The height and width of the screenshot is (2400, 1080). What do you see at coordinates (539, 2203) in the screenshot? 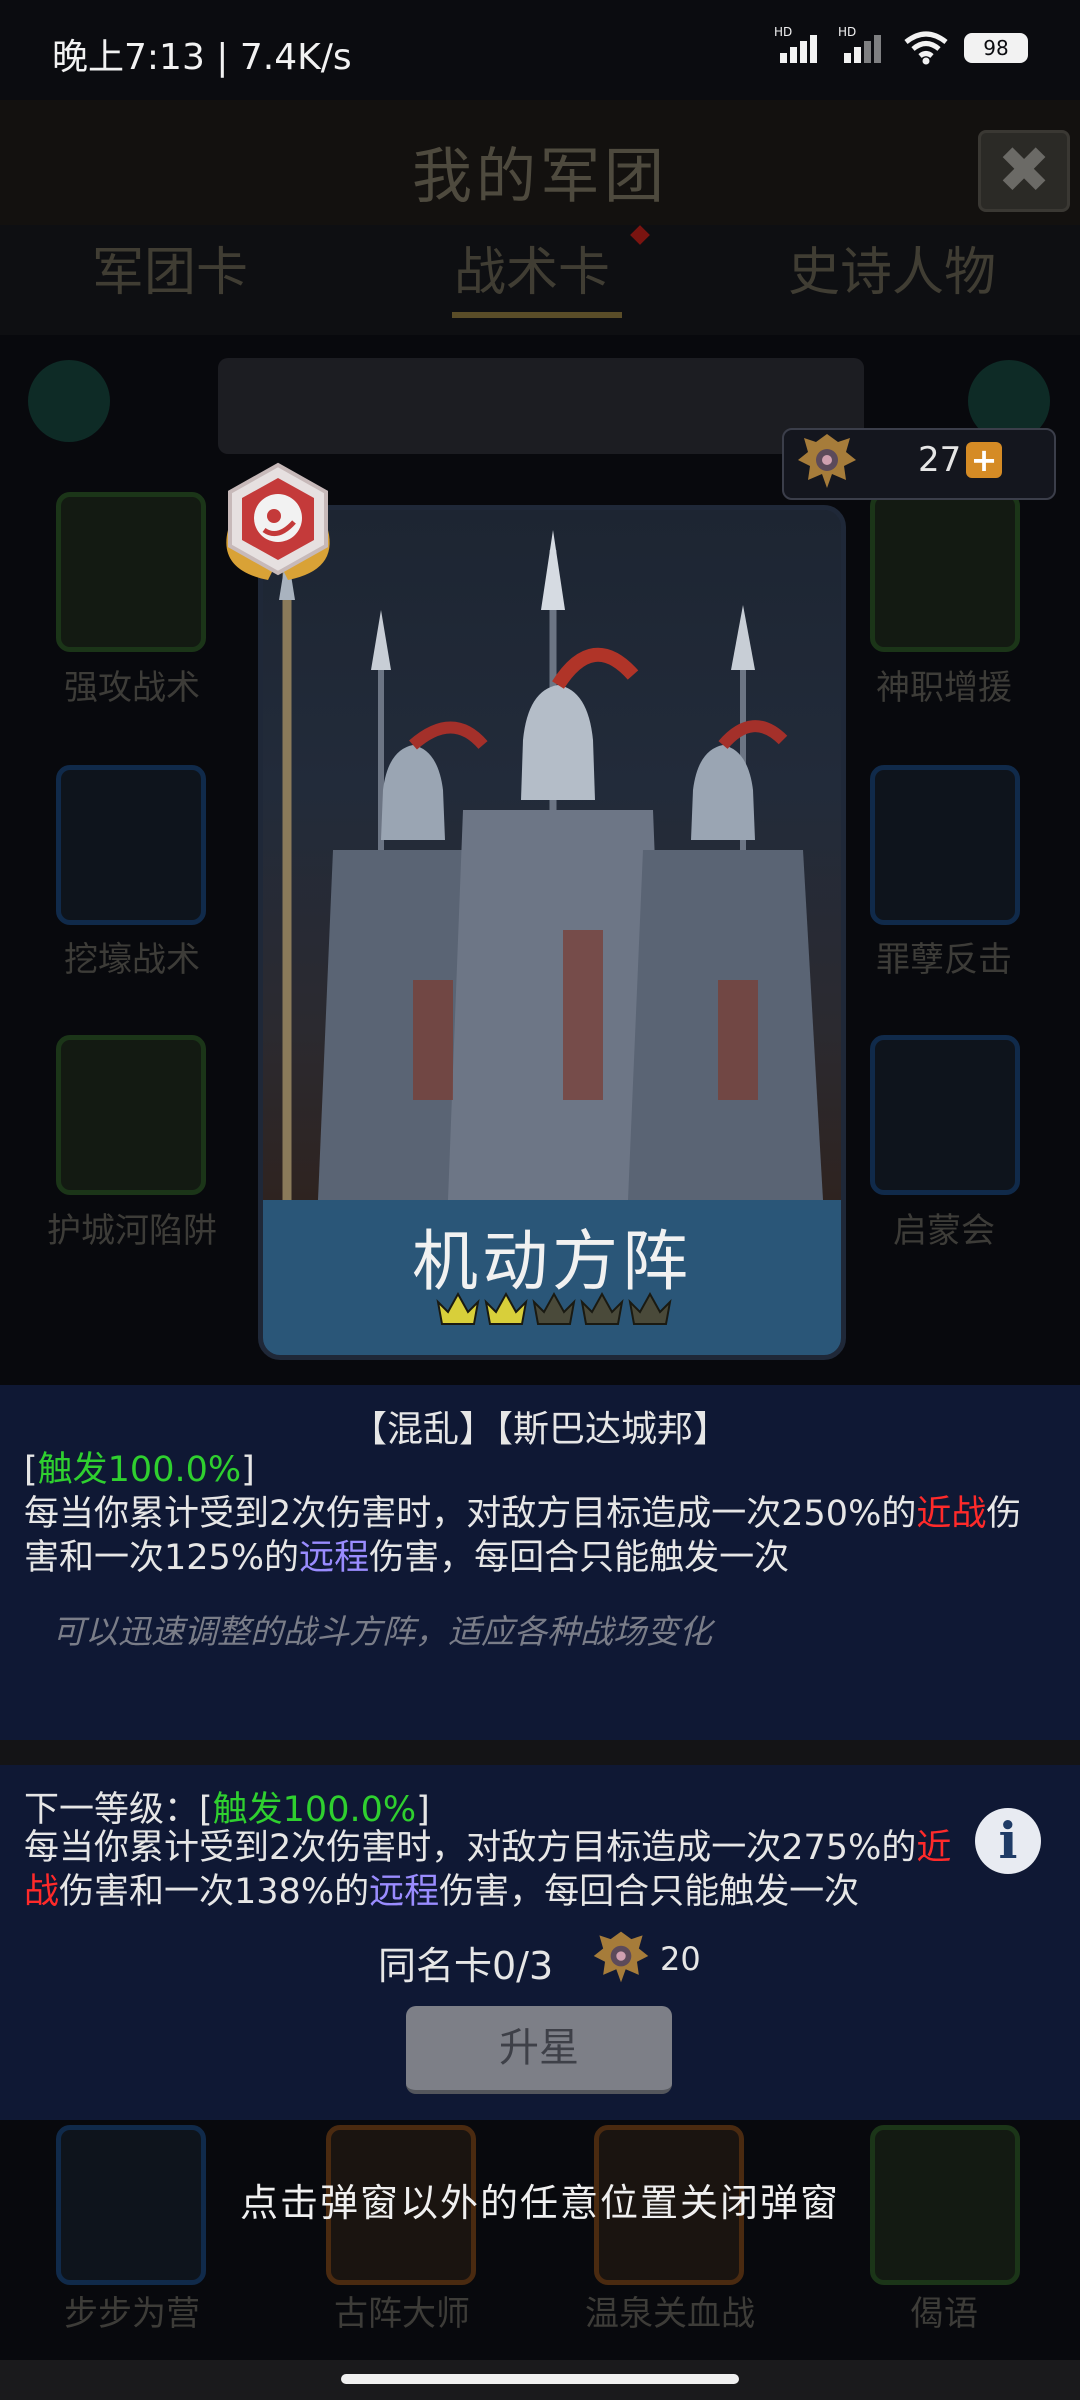
I see `close-hint: 点击弹窗以外的任意位置关闭弹窗` at bounding box center [539, 2203].